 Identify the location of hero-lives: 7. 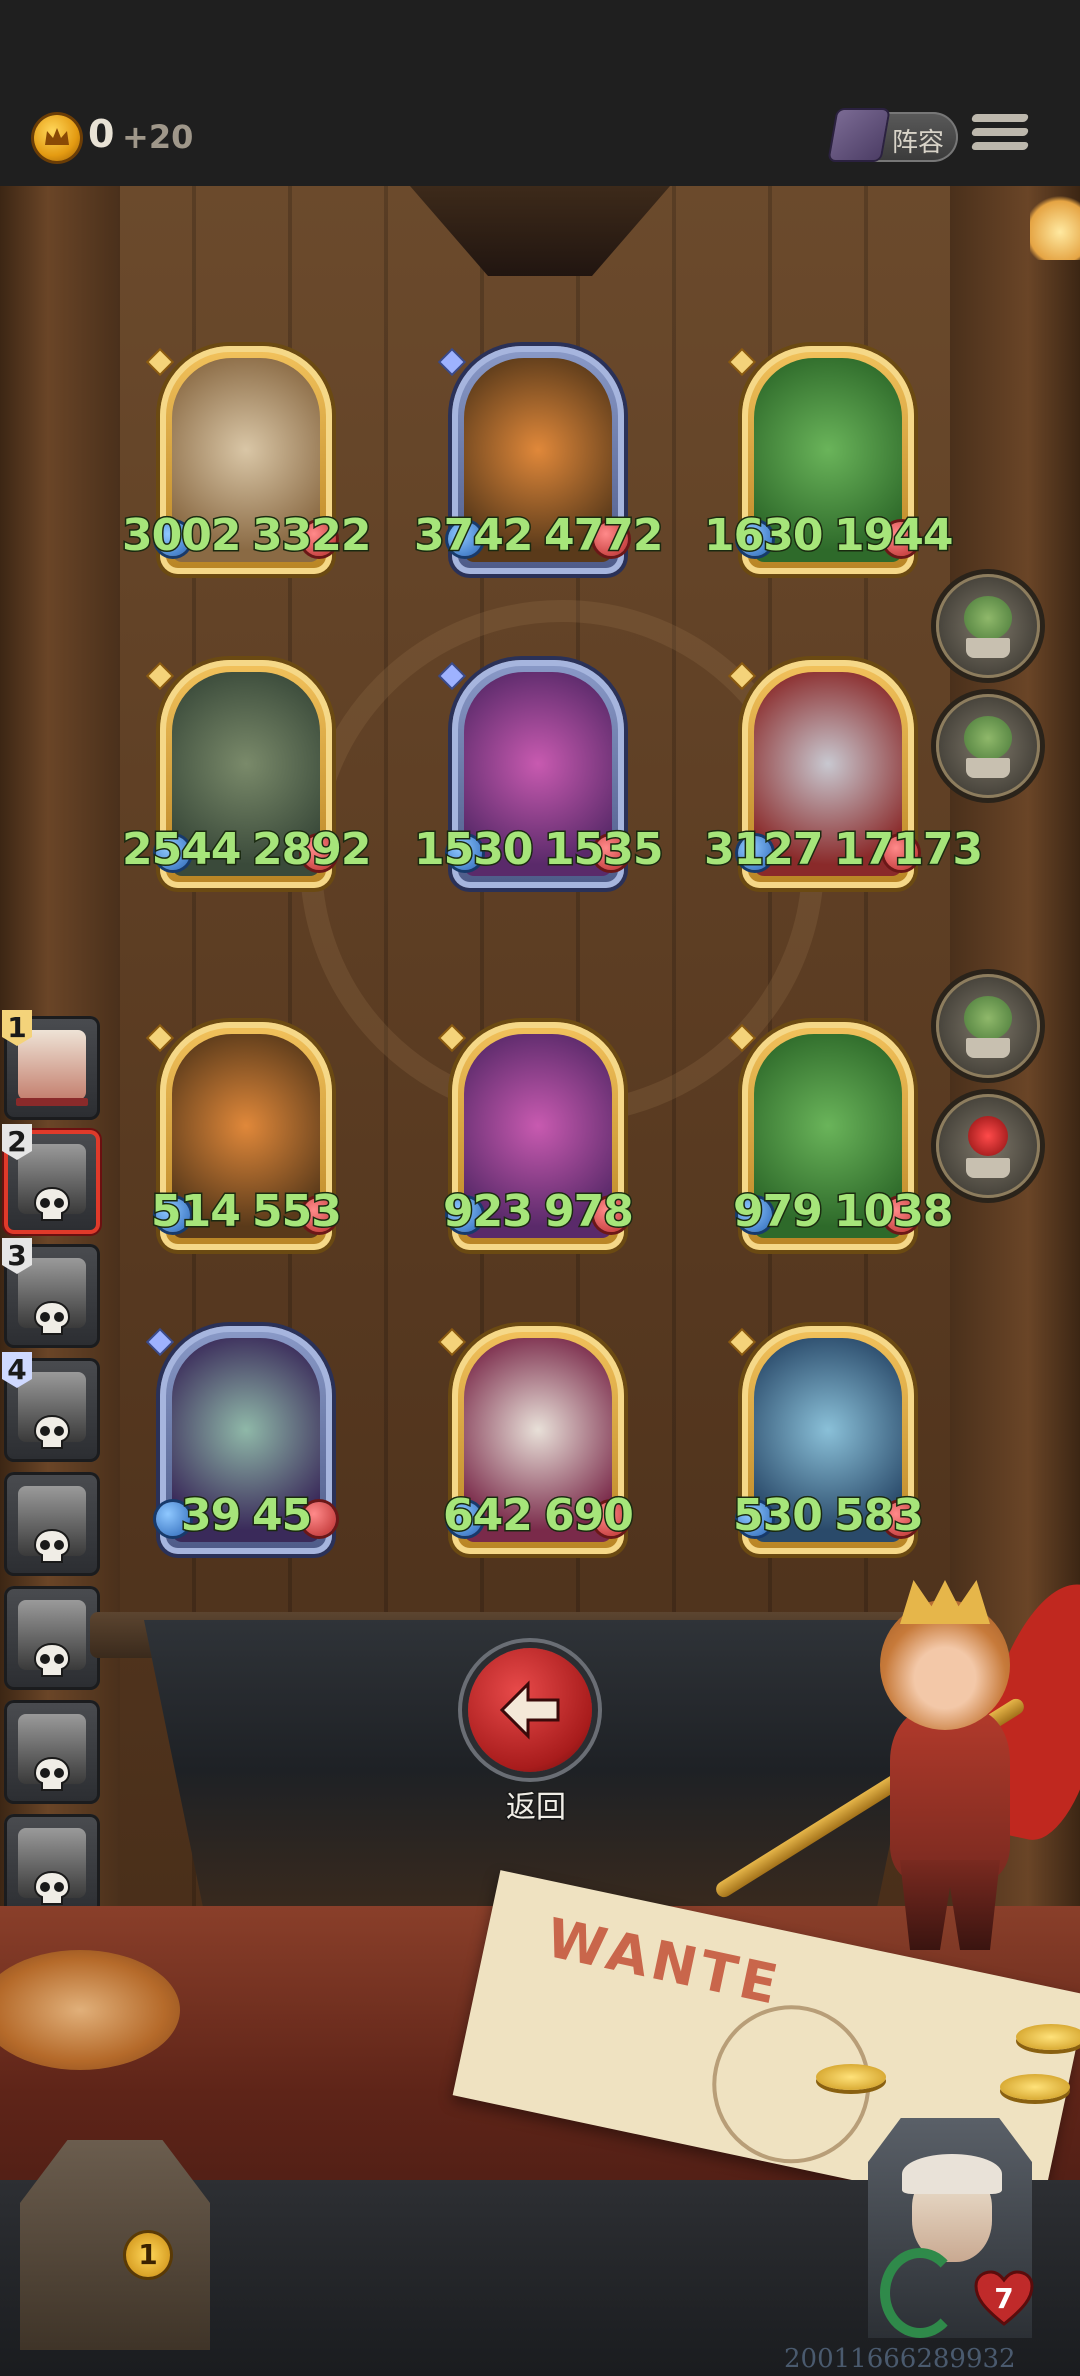
(1004, 2298).